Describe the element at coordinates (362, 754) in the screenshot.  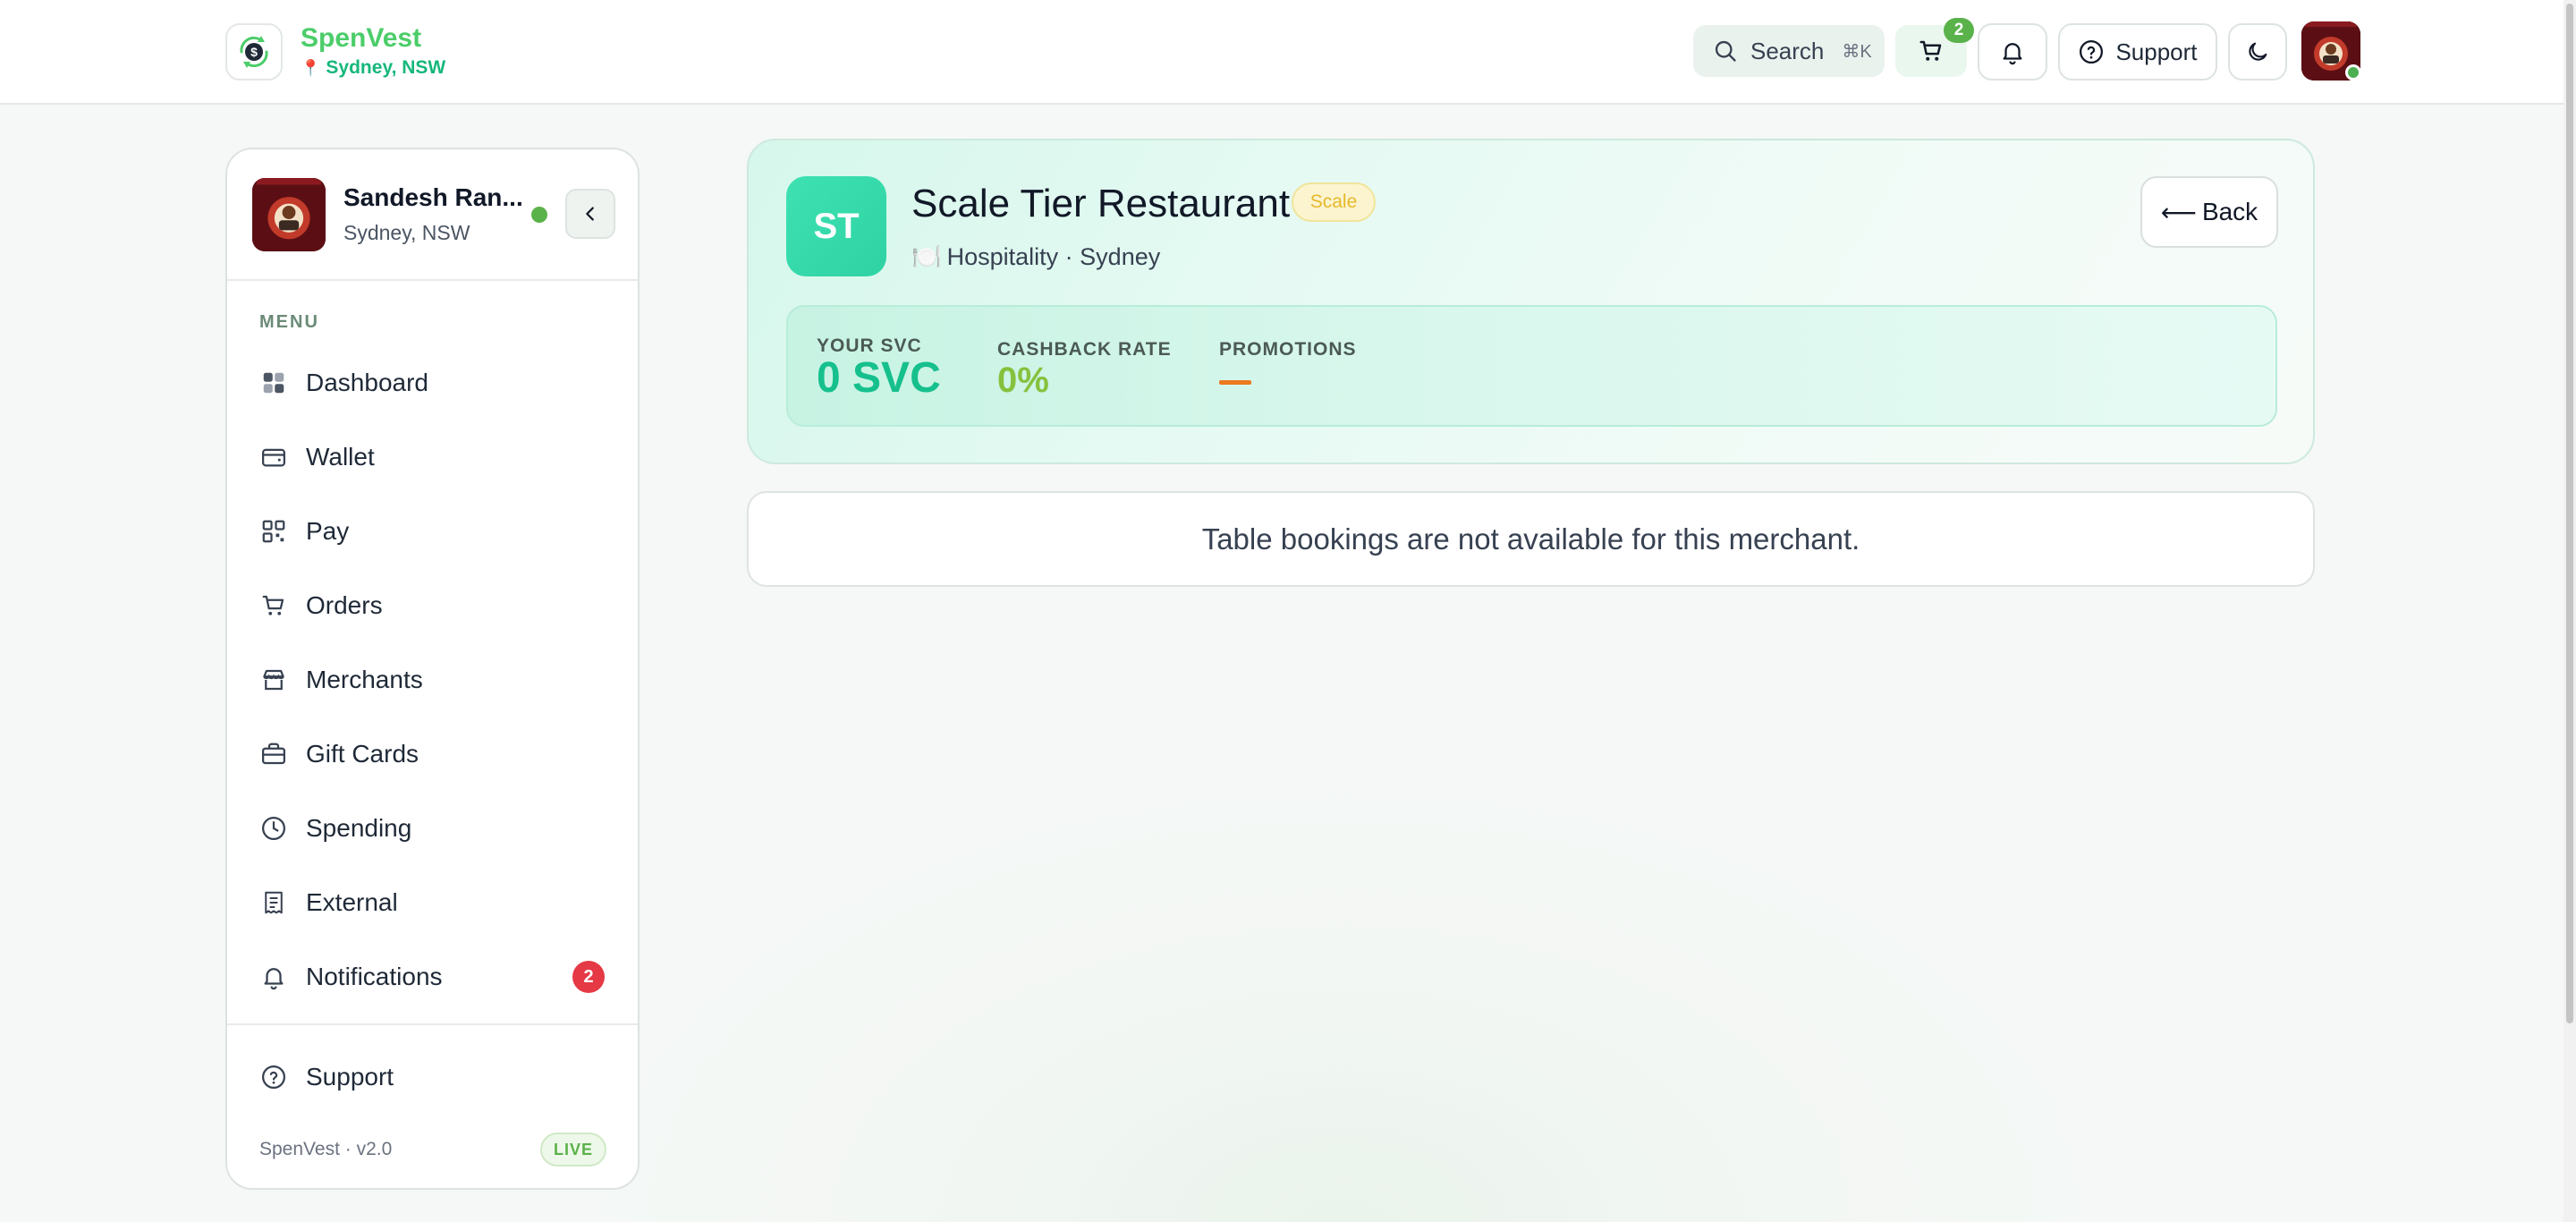
I see `sidebar-item-label: Gift Cards` at that location.